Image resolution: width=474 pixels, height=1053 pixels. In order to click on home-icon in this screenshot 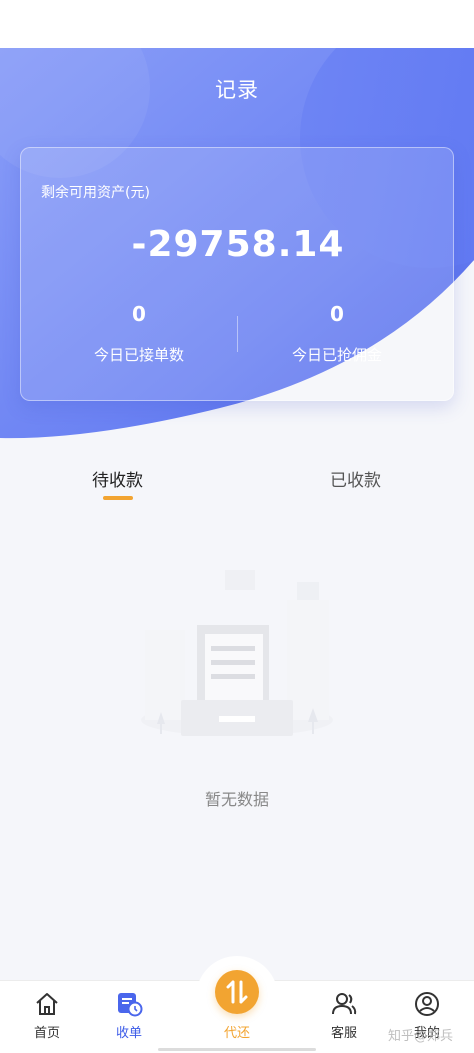, I will do `click(47, 1004)`.